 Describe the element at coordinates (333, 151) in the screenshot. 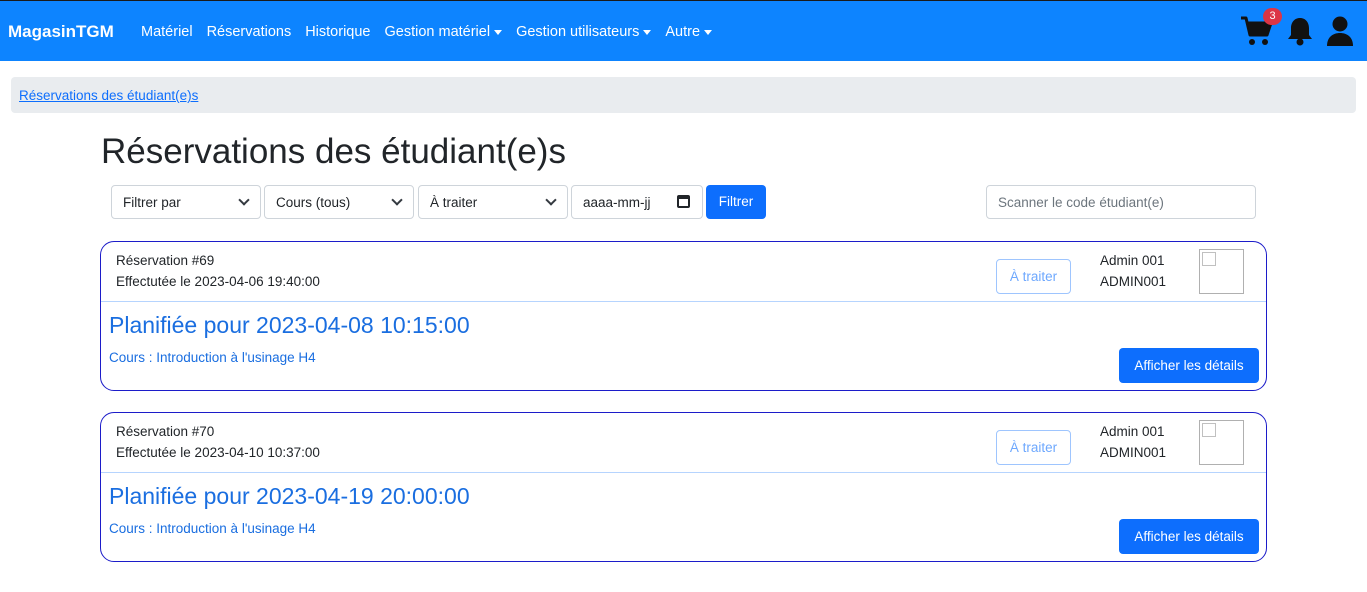

I see `page-title: Réservations des étudiant(e)s` at that location.